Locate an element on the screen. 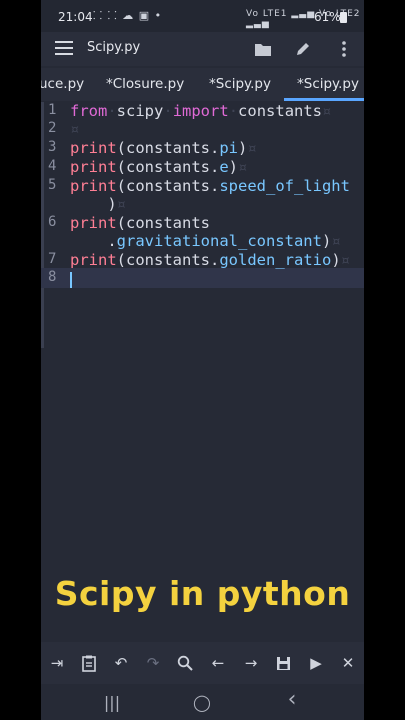 The width and height of the screenshot is (405, 720). run-icon: ▶ is located at coordinates (316, 663).